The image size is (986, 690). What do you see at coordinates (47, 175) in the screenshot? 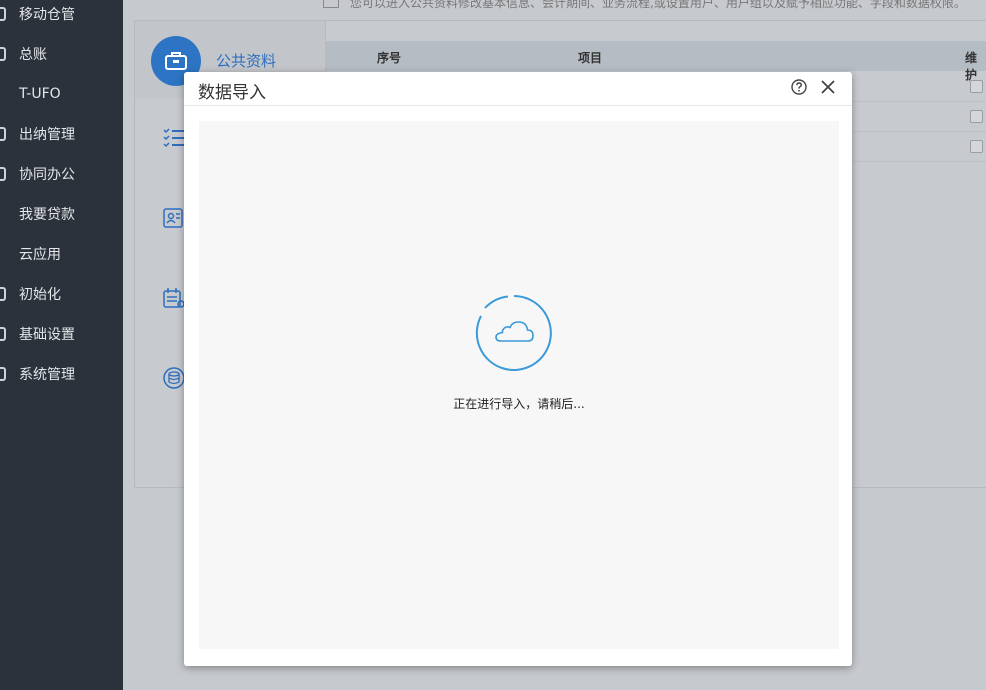
I see `sidebar-item-label: 协同办公` at bounding box center [47, 175].